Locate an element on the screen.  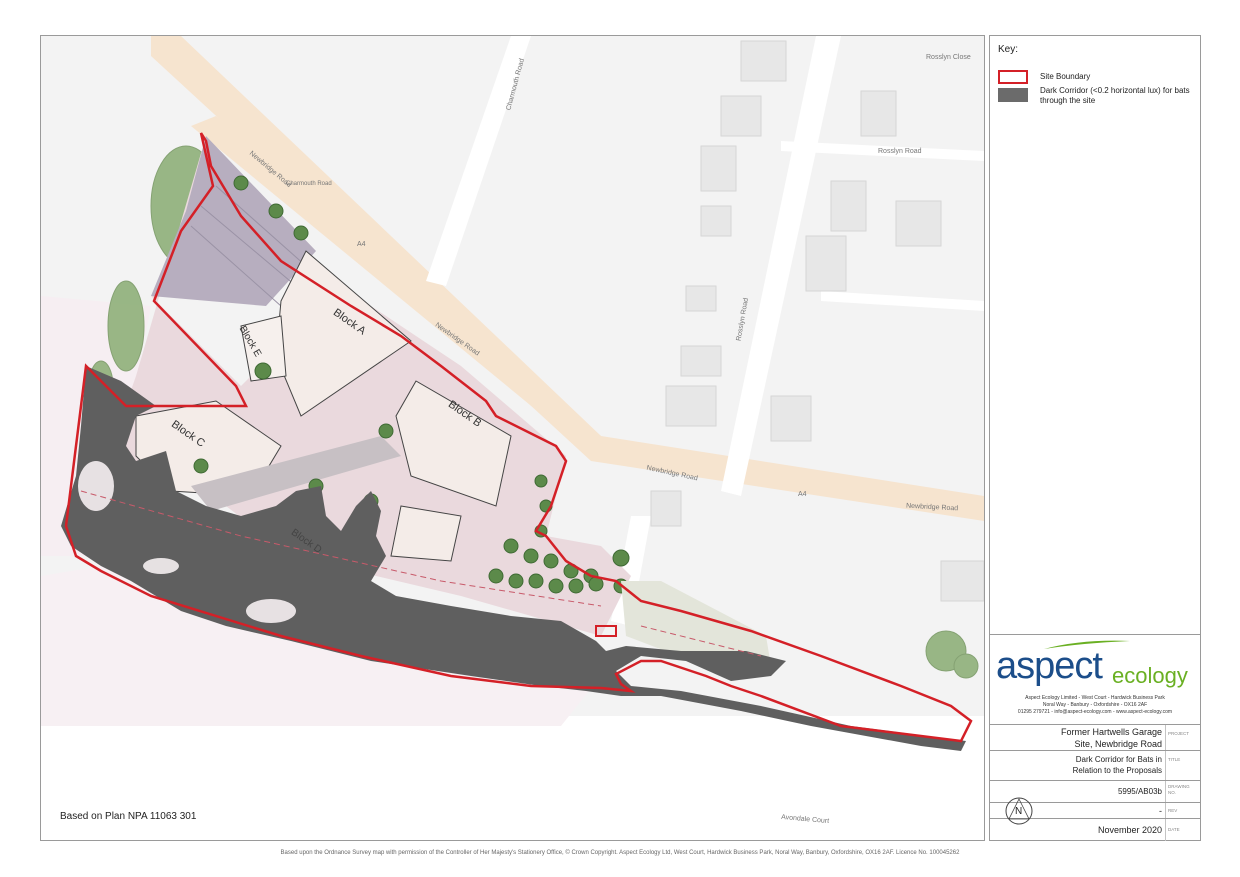
drawing-number: 5995/AB03b is located at coordinates (1139, 791).